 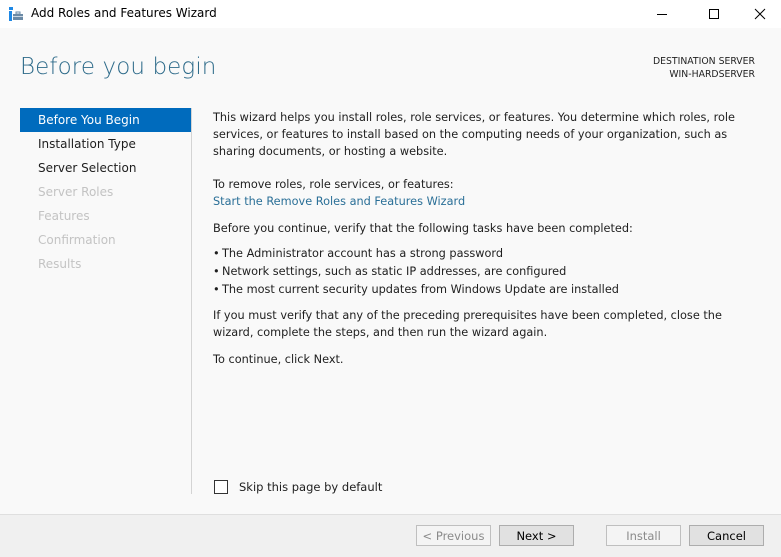 I want to click on window-title: Add Roles and Features Wizard, so click(x=124, y=13).